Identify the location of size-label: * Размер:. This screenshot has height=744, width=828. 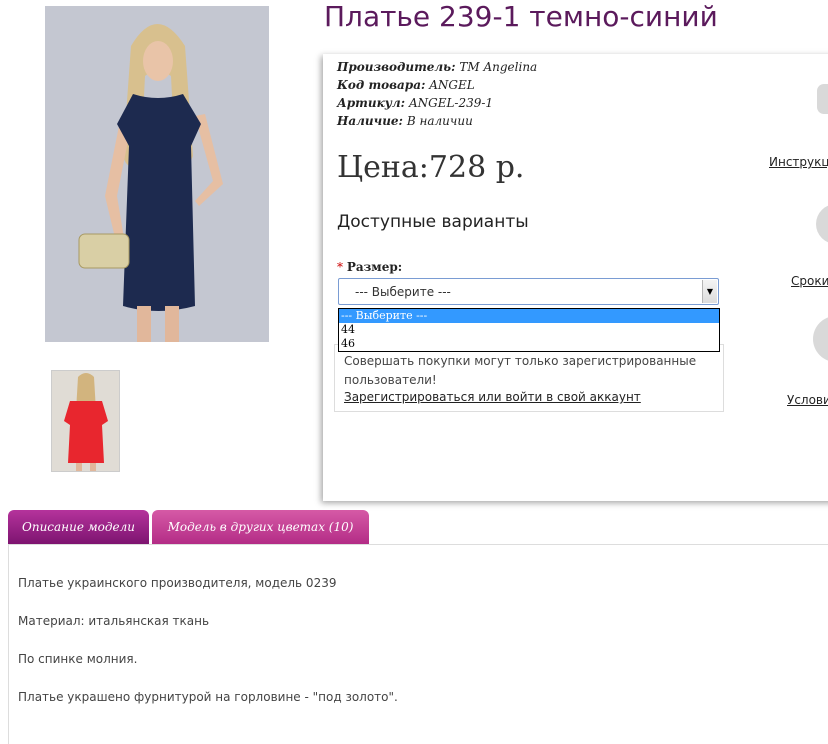
(369, 267).